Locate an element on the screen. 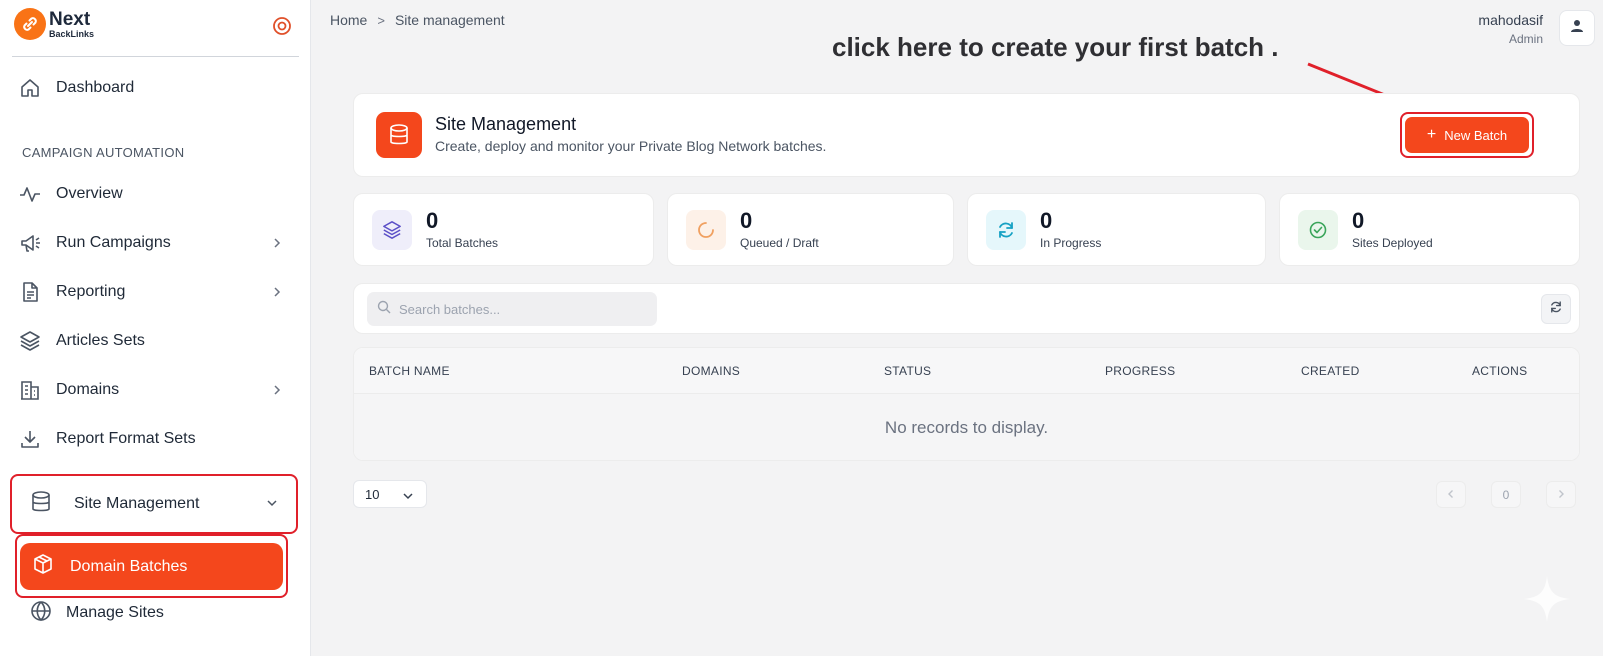 Image resolution: width=1603 pixels, height=656 pixels. sidebar-item-label: Reporting is located at coordinates (91, 291).